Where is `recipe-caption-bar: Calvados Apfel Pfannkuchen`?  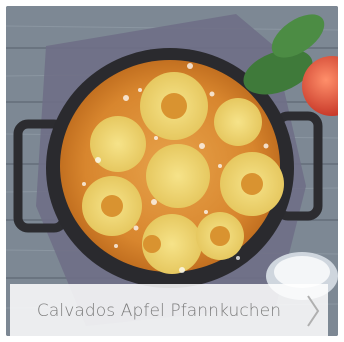 recipe-caption-bar: Calvados Apfel Pfannkuchen is located at coordinates (169, 311).